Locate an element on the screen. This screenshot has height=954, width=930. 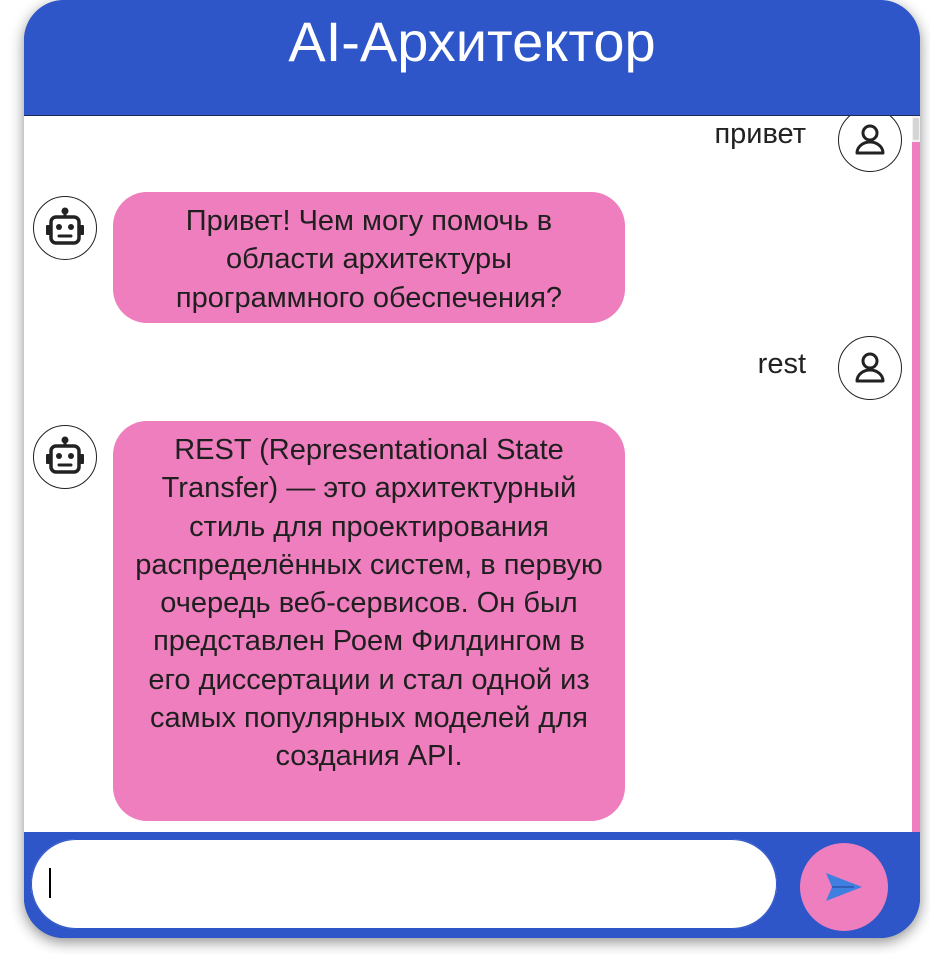
composer-bar is located at coordinates (472, 885).